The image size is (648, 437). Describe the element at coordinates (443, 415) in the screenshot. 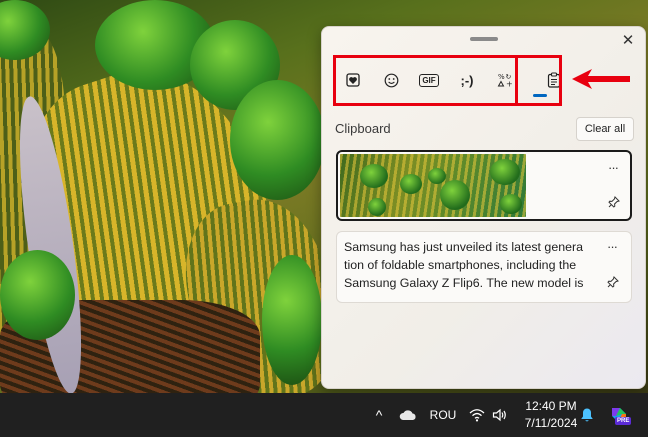

I see `input-language-indicator: ROU` at that location.